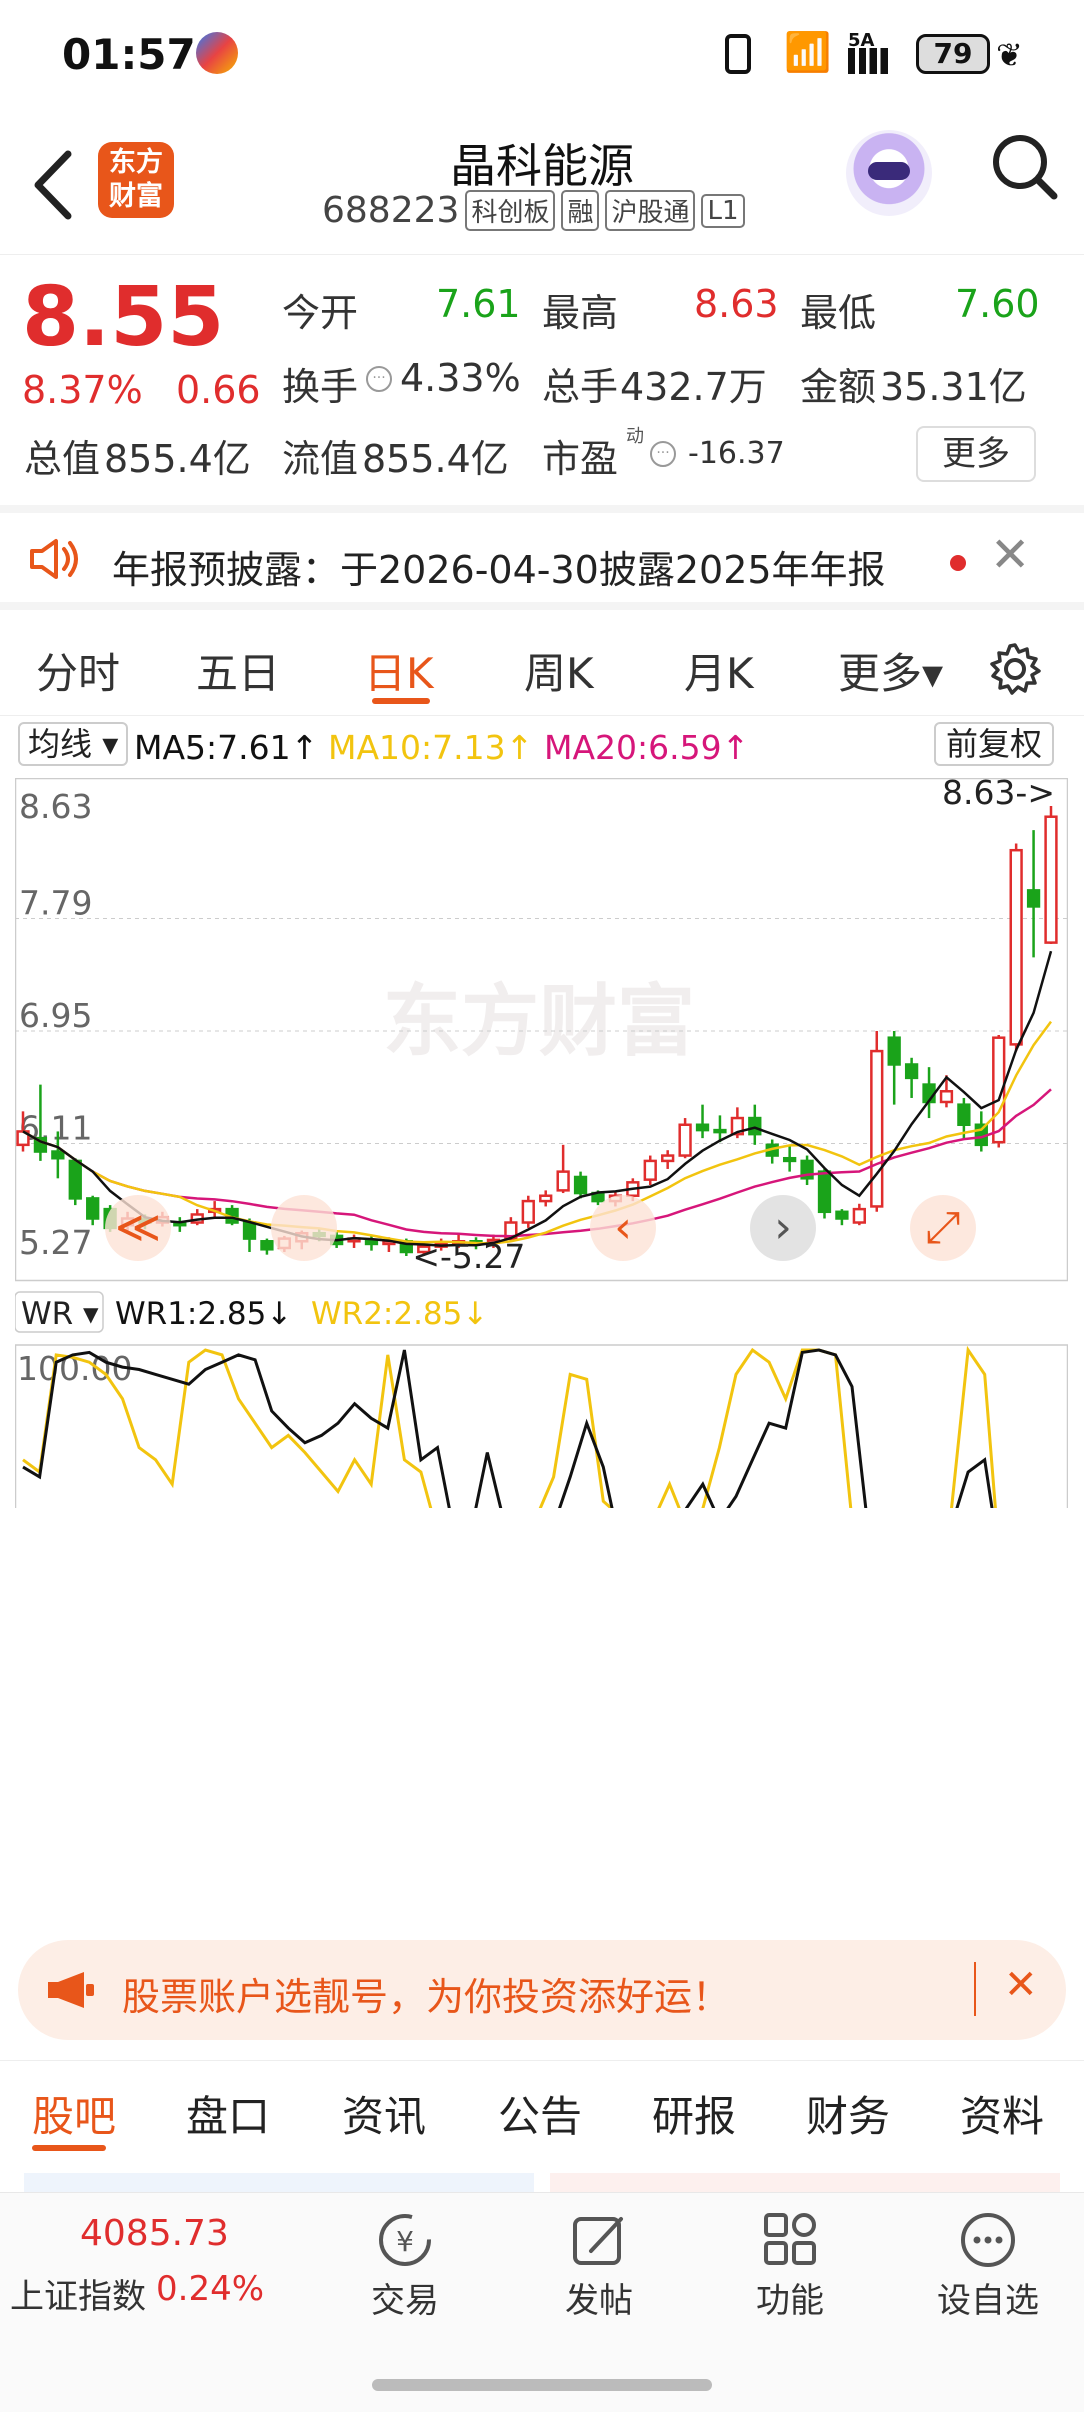 The width and height of the screenshot is (1084, 2412). Describe the element at coordinates (598, 2241) in the screenshot. I see `edit-post-icon` at that location.